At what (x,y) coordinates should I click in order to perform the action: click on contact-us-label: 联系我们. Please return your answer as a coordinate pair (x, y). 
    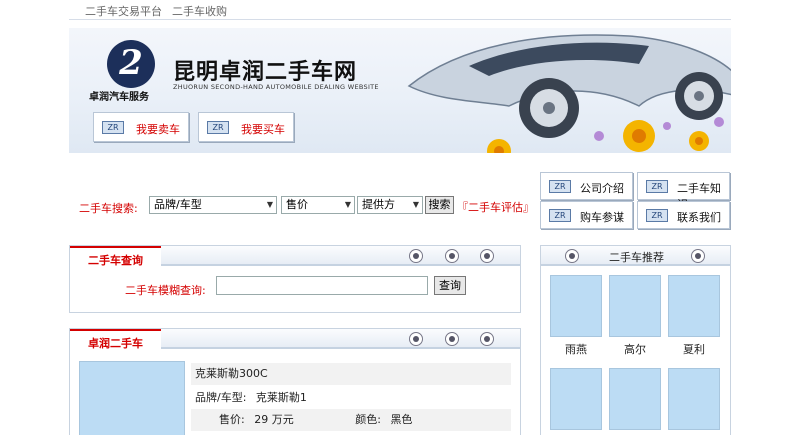
    Looking at the image, I should click on (699, 217).